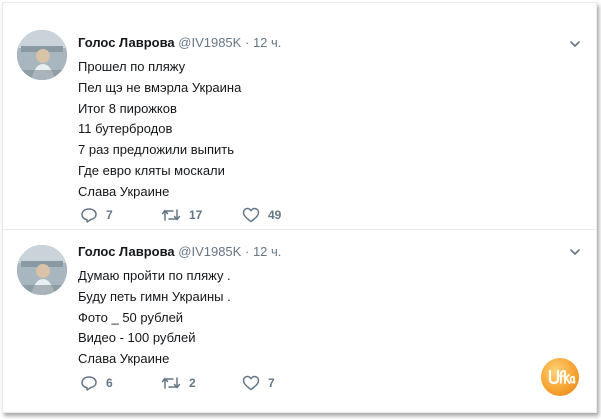 This screenshot has height=419, width=601. I want to click on like-count: 49, so click(275, 215).